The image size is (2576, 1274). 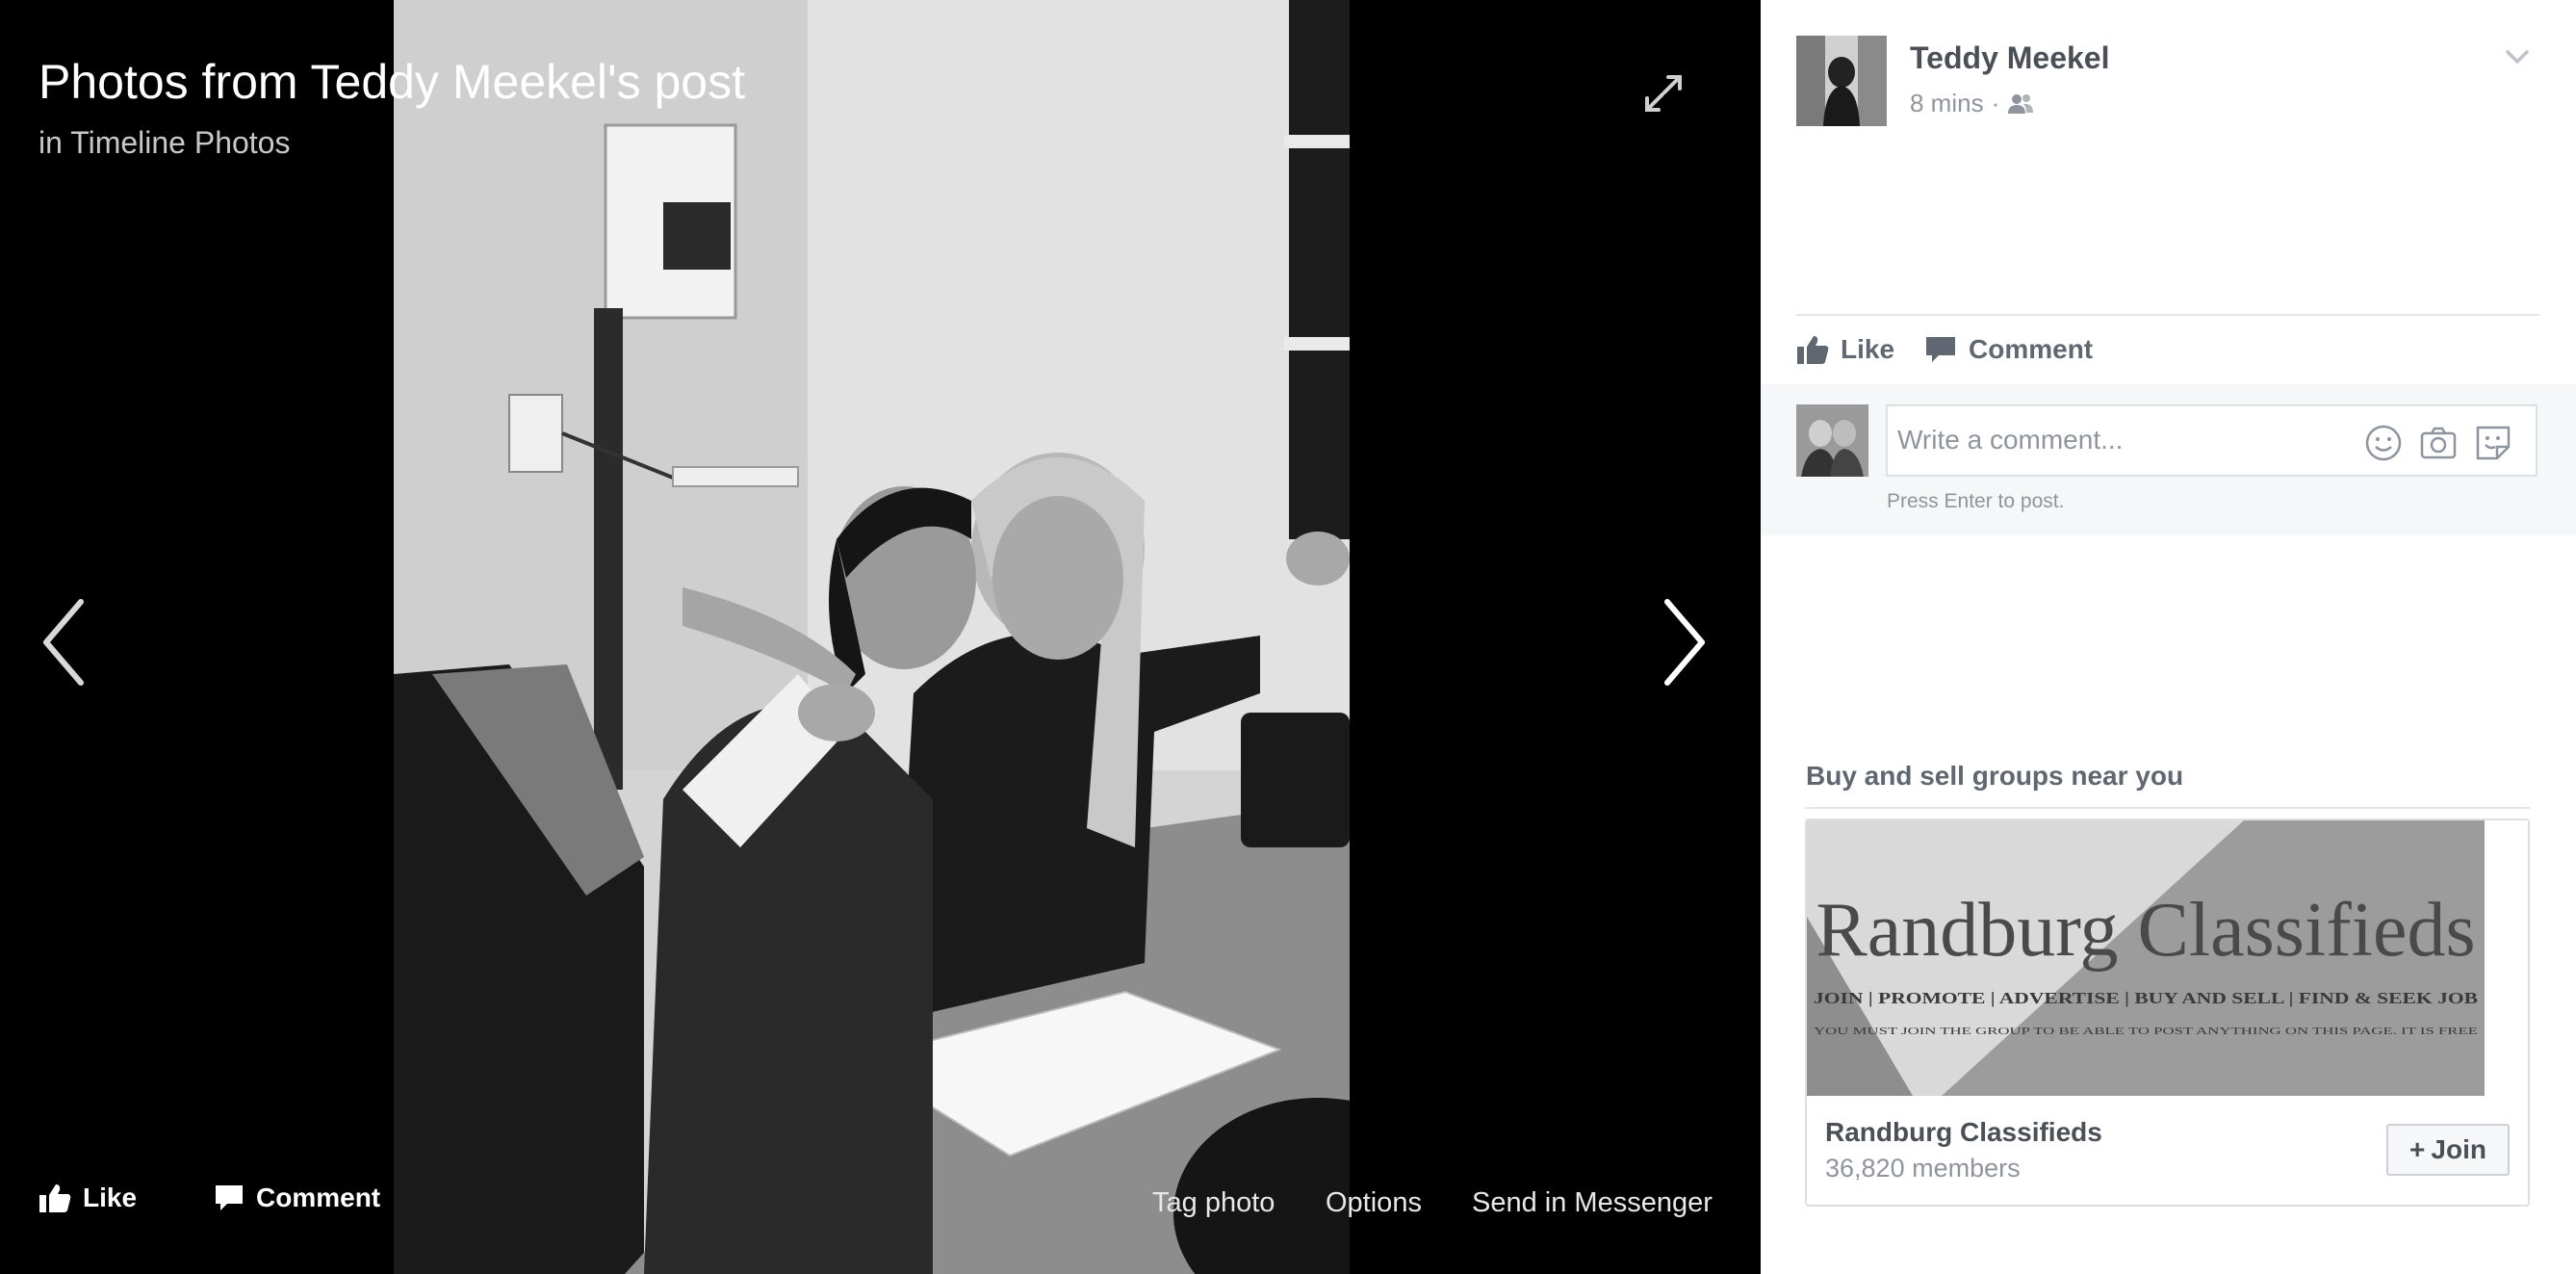 I want to click on friends-icon, so click(x=2021, y=104).